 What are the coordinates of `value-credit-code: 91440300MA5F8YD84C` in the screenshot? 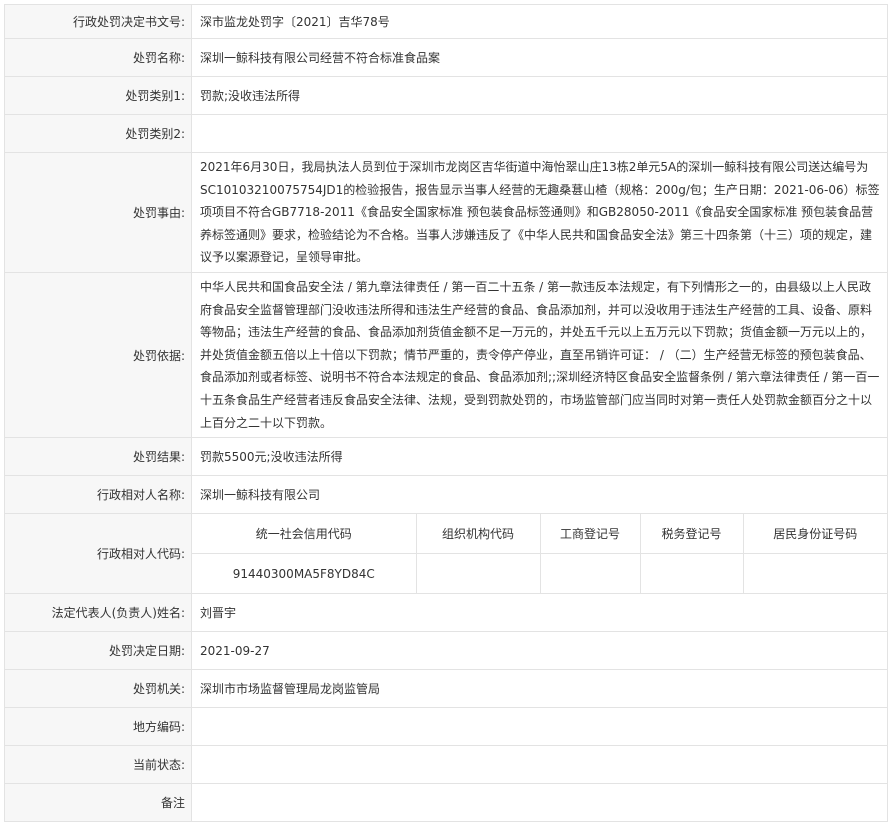 It's located at (303, 573).